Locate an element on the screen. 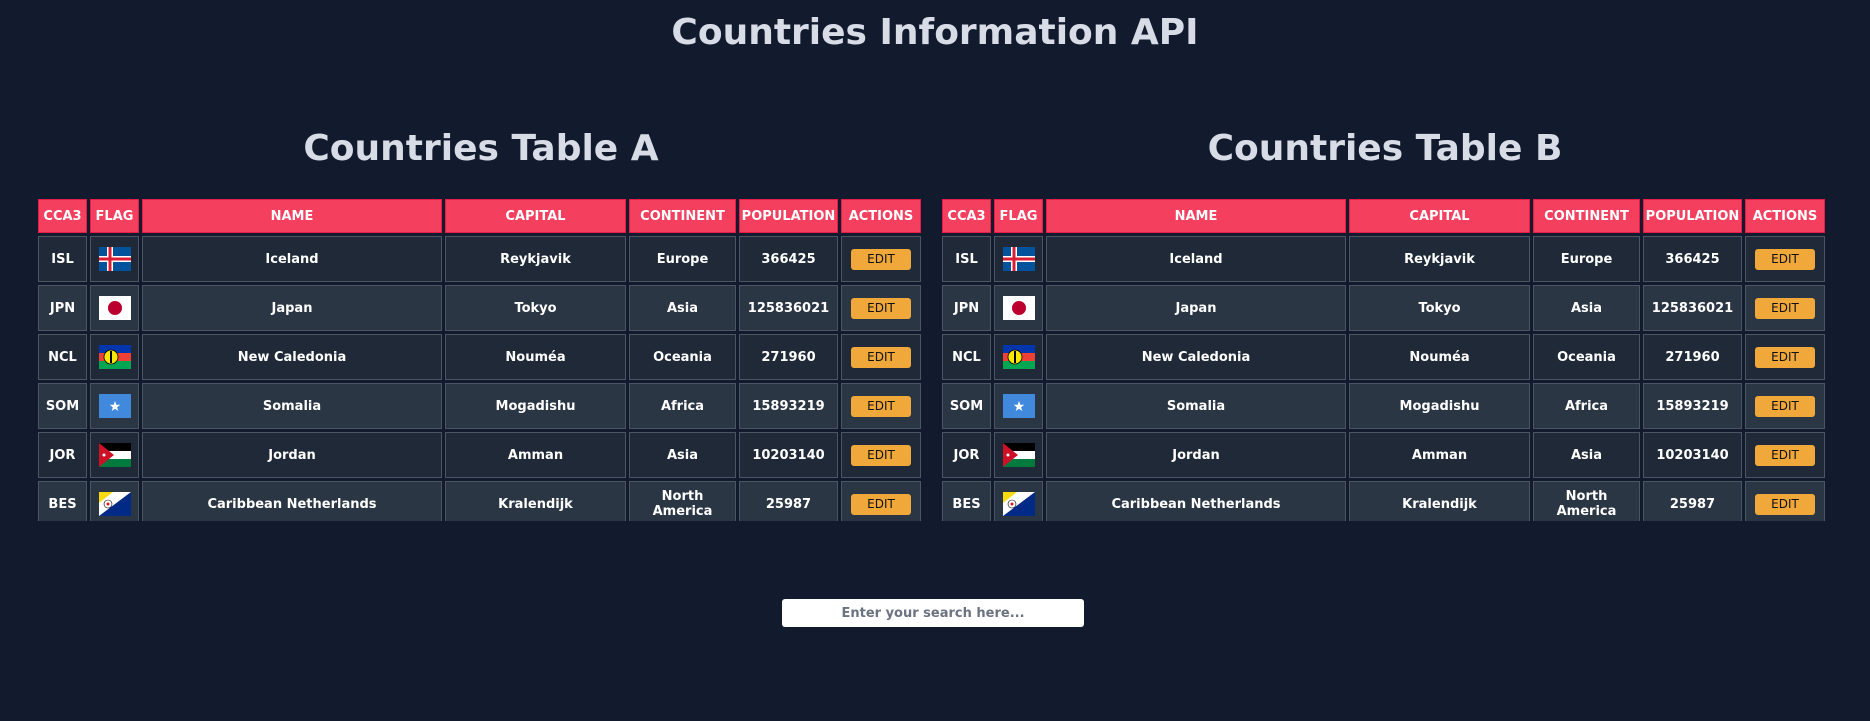 This screenshot has height=721, width=1870. iceland-flag-icon is located at coordinates (1018, 259).